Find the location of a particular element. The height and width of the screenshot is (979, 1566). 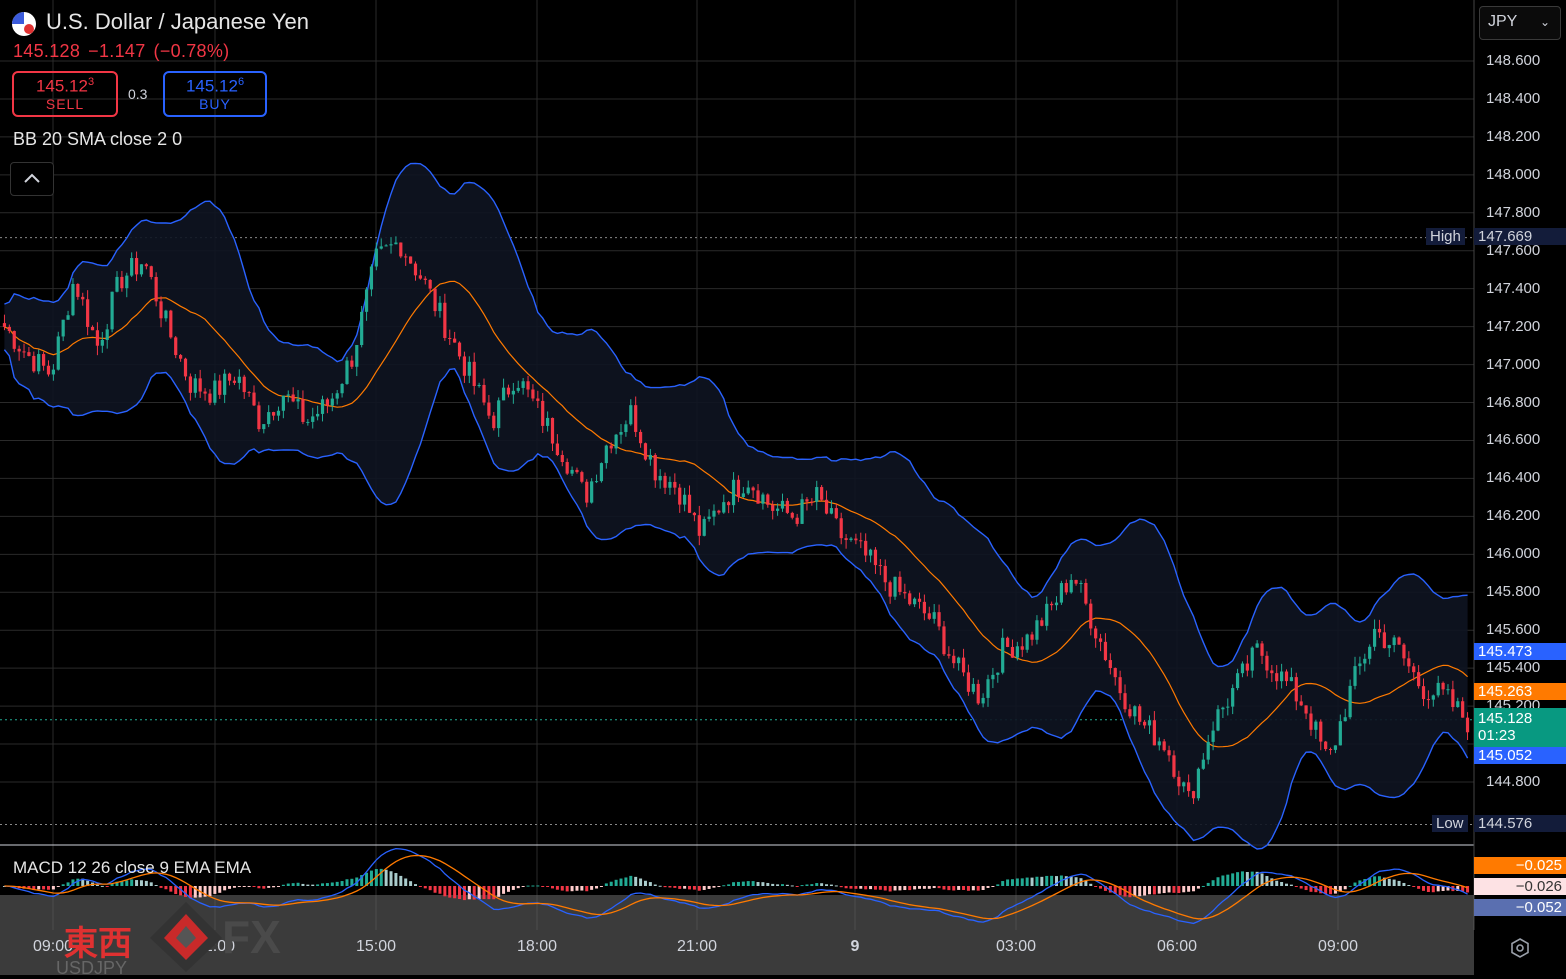

macd-indicator-label: MACD 12 26 close 9 EMA EMA is located at coordinates (132, 868).